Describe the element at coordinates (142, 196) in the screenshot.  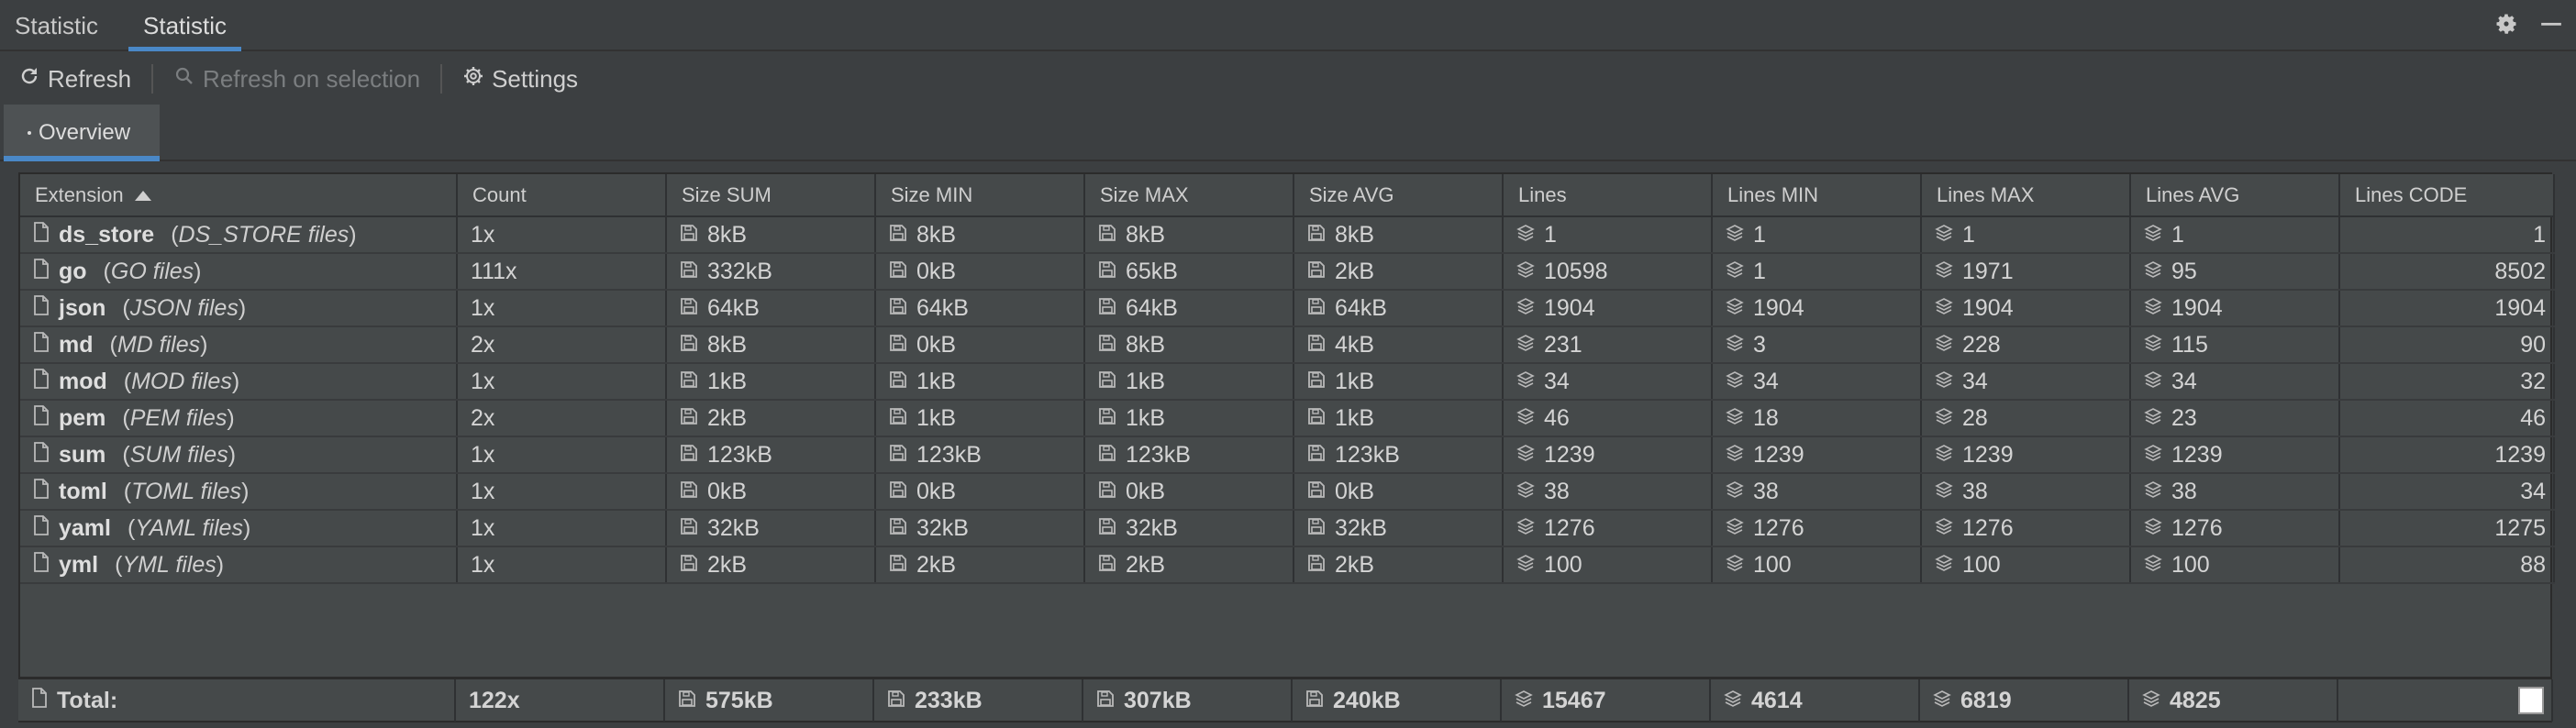
I see `sort-ascending-icon` at that location.